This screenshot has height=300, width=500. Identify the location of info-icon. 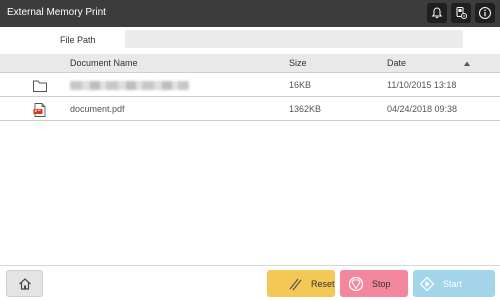
(485, 13).